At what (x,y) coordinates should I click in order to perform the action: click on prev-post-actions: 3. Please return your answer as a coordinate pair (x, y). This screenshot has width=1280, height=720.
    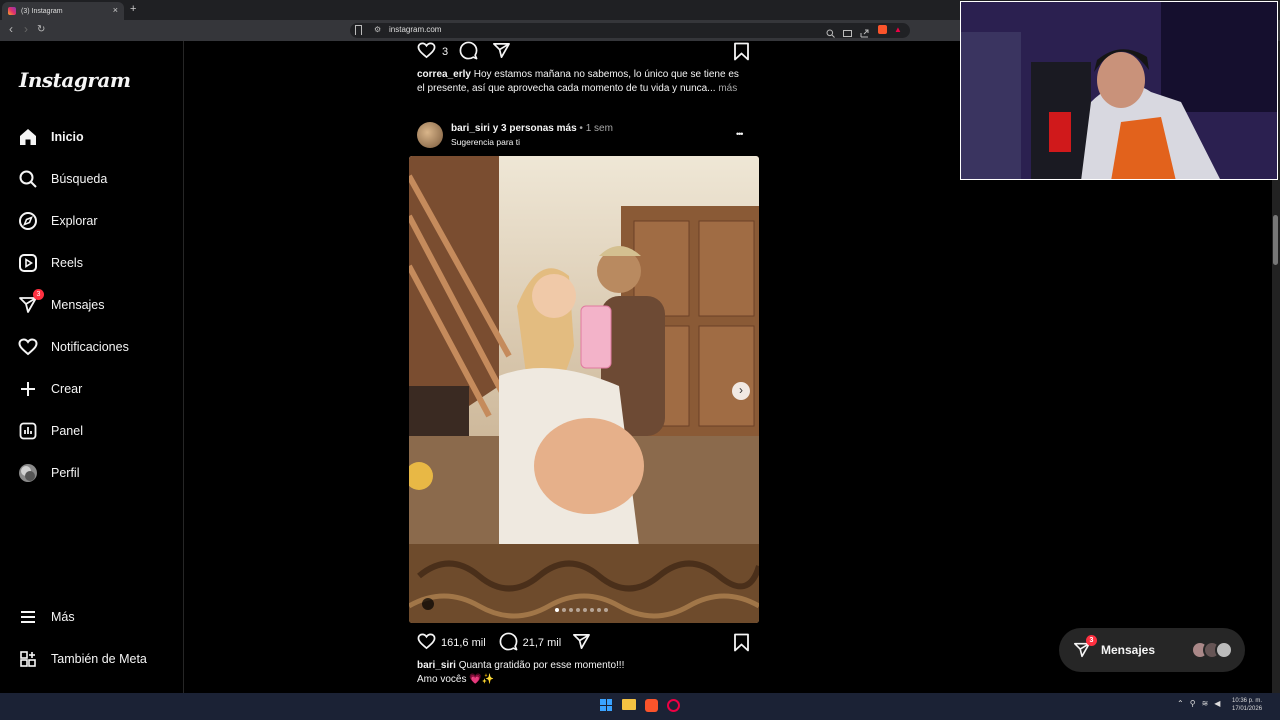
    Looking at the image, I should click on (464, 52).